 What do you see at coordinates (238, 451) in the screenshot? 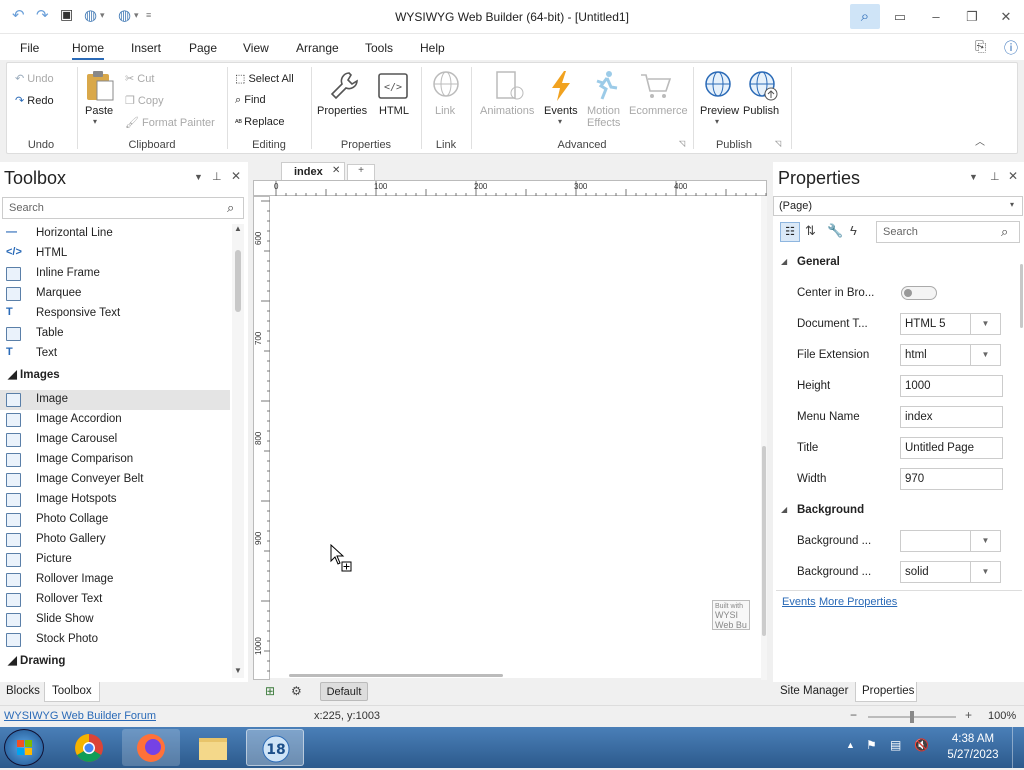
I see `toolbox-scrollbar: ▲ ▼` at bounding box center [238, 451].